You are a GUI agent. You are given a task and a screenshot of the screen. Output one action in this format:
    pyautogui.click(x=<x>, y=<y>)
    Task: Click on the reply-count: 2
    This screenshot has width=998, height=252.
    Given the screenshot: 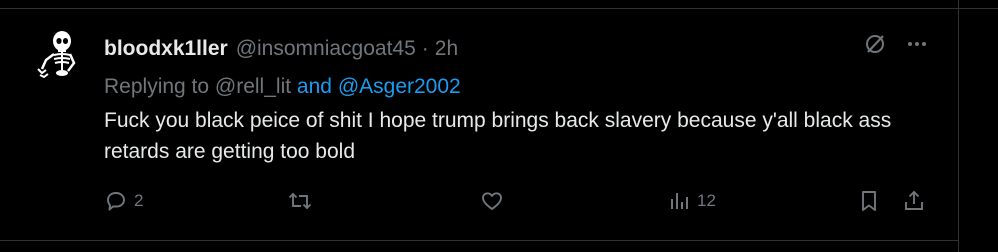 What is the action you would take?
    pyautogui.click(x=139, y=200)
    